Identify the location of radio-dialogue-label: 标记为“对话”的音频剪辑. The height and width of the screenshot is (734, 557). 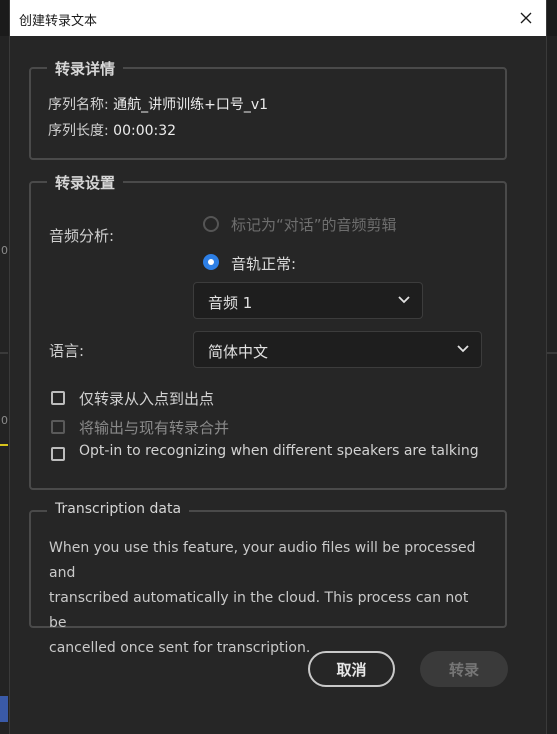
(314, 225).